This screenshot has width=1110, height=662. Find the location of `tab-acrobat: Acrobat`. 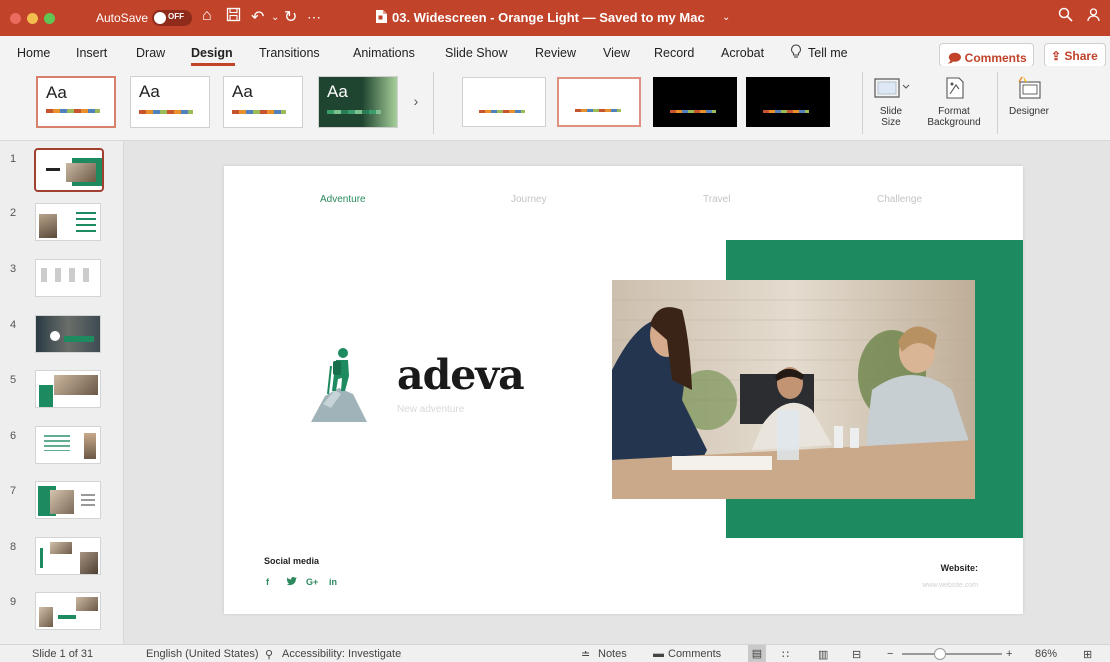

tab-acrobat: Acrobat is located at coordinates (742, 53).